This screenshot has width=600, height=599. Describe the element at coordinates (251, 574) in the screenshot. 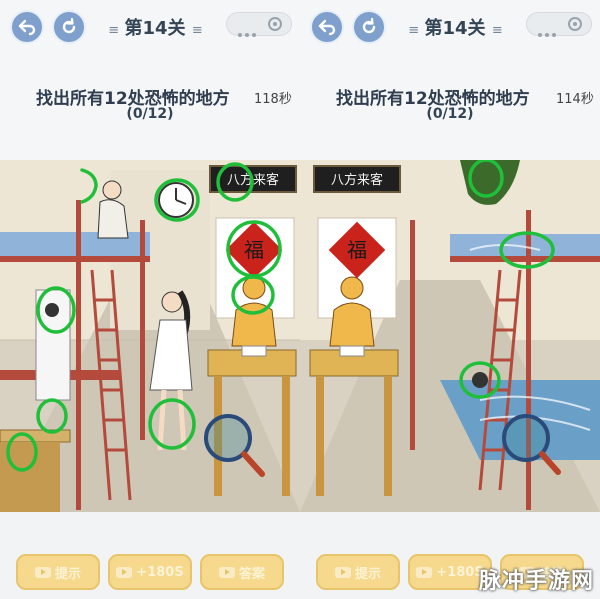

I see `answer-label: 答案` at that location.